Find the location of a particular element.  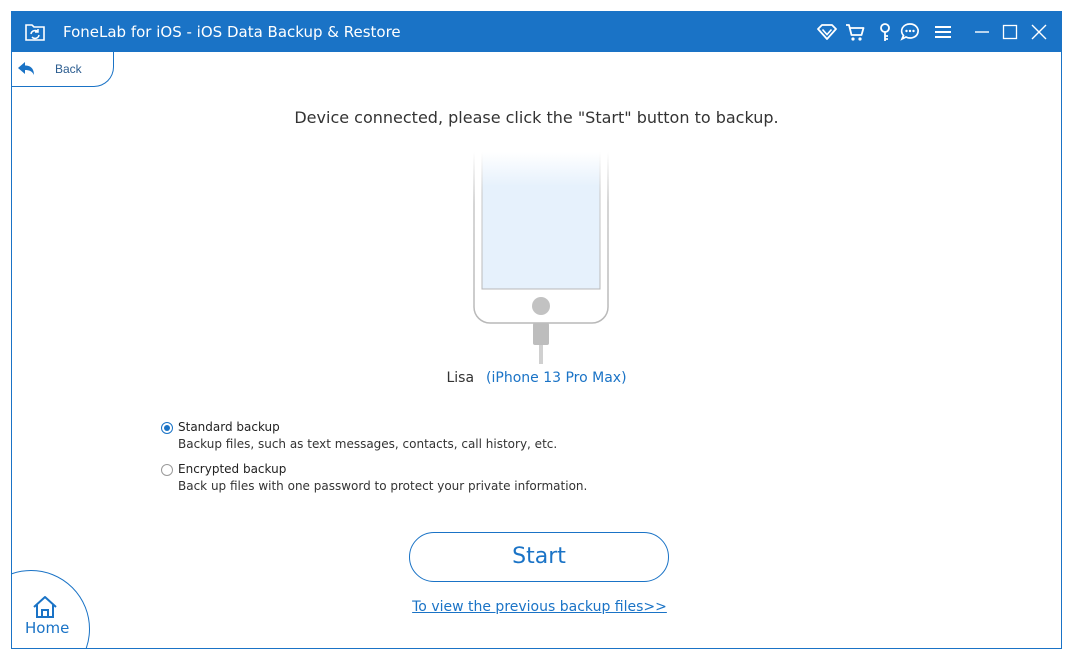

key-icon is located at coordinates (885, 32).